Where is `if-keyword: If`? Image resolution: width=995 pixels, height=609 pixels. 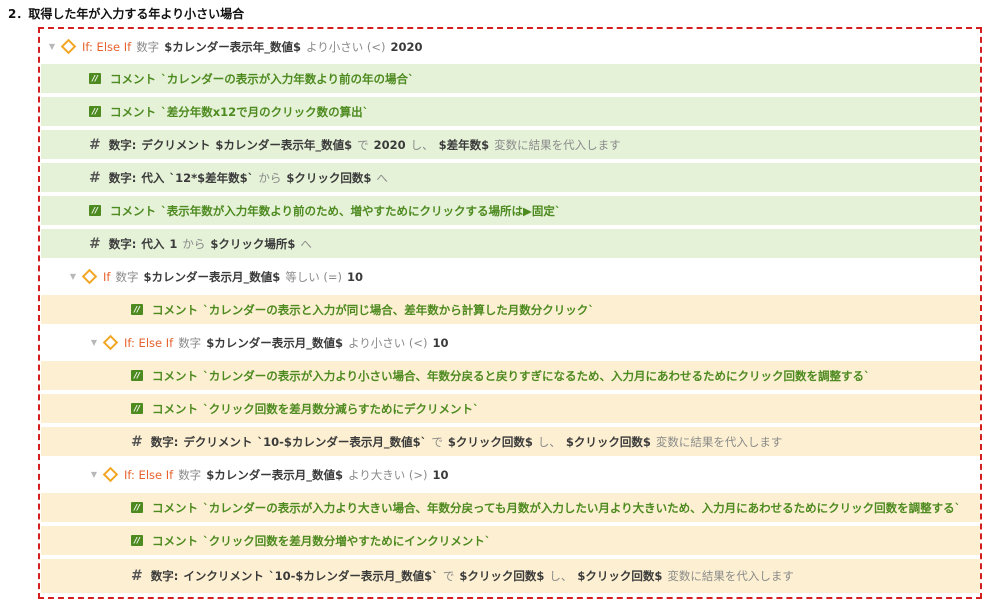 if-keyword: If is located at coordinates (107, 276).